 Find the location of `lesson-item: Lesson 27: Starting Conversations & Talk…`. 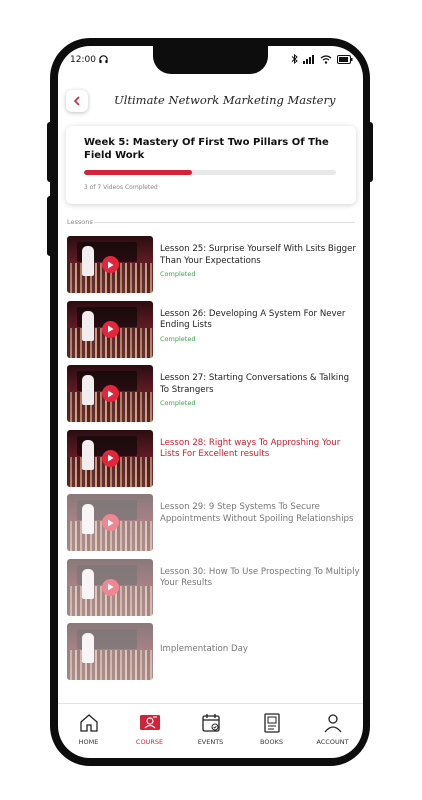

lesson-item: Lesson 27: Starting Conversations & Talk… is located at coordinates (213, 397).